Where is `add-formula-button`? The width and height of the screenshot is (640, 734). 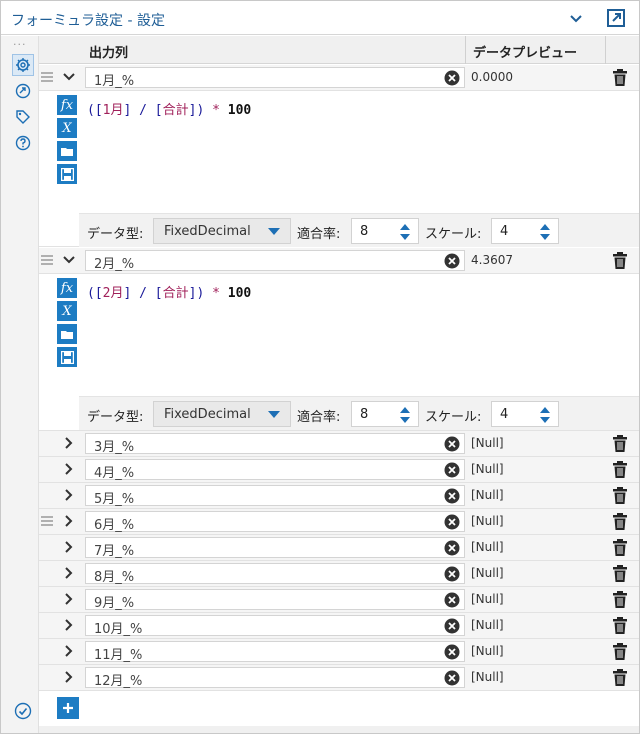
add-formula-button is located at coordinates (68, 708).